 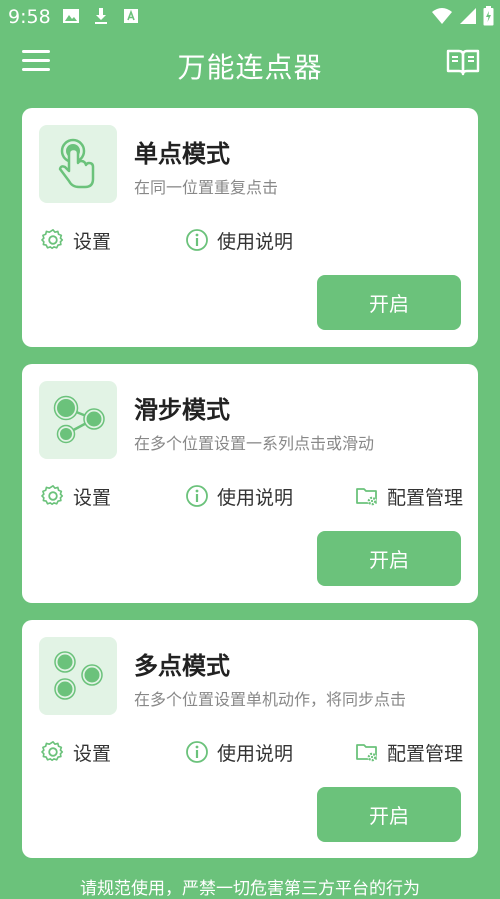 I want to click on status-notification-icons, so click(x=101, y=16).